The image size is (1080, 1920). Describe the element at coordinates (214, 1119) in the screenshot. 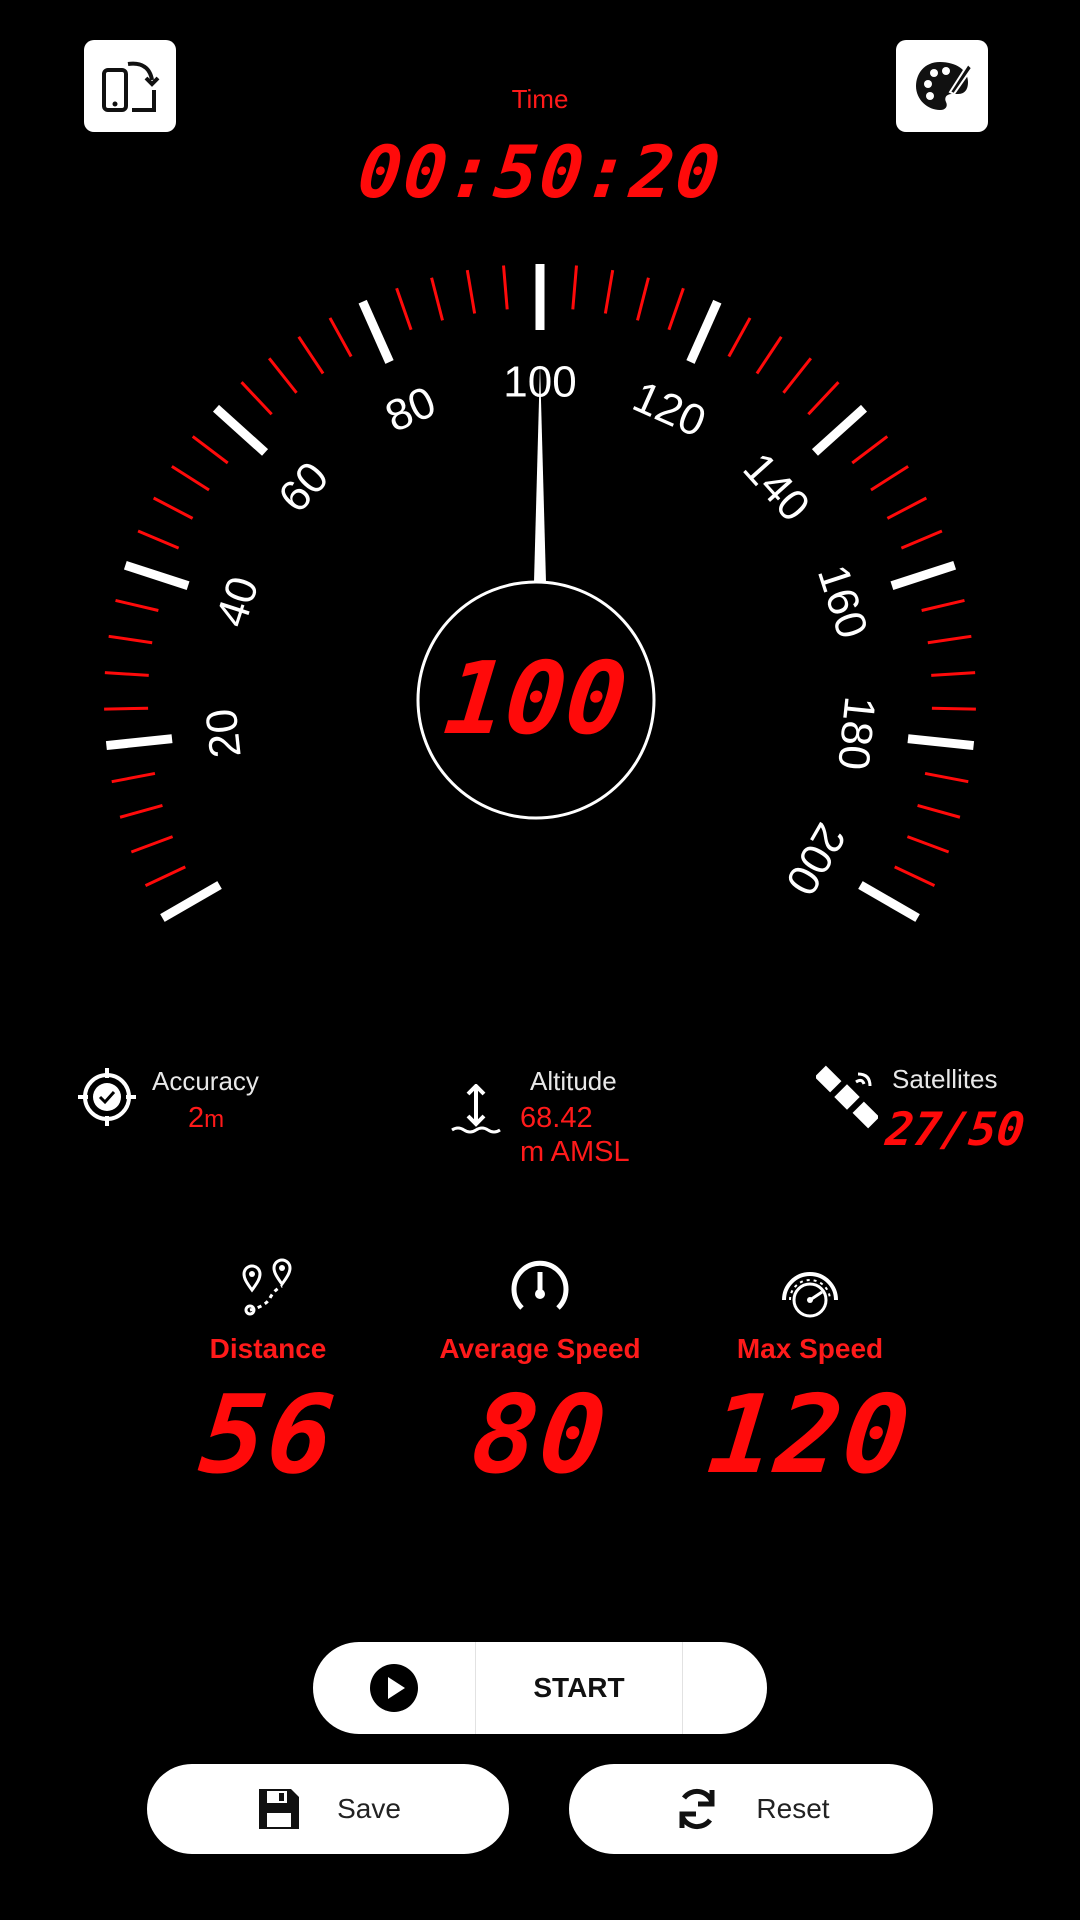

I see `accuracy-unit: m` at that location.